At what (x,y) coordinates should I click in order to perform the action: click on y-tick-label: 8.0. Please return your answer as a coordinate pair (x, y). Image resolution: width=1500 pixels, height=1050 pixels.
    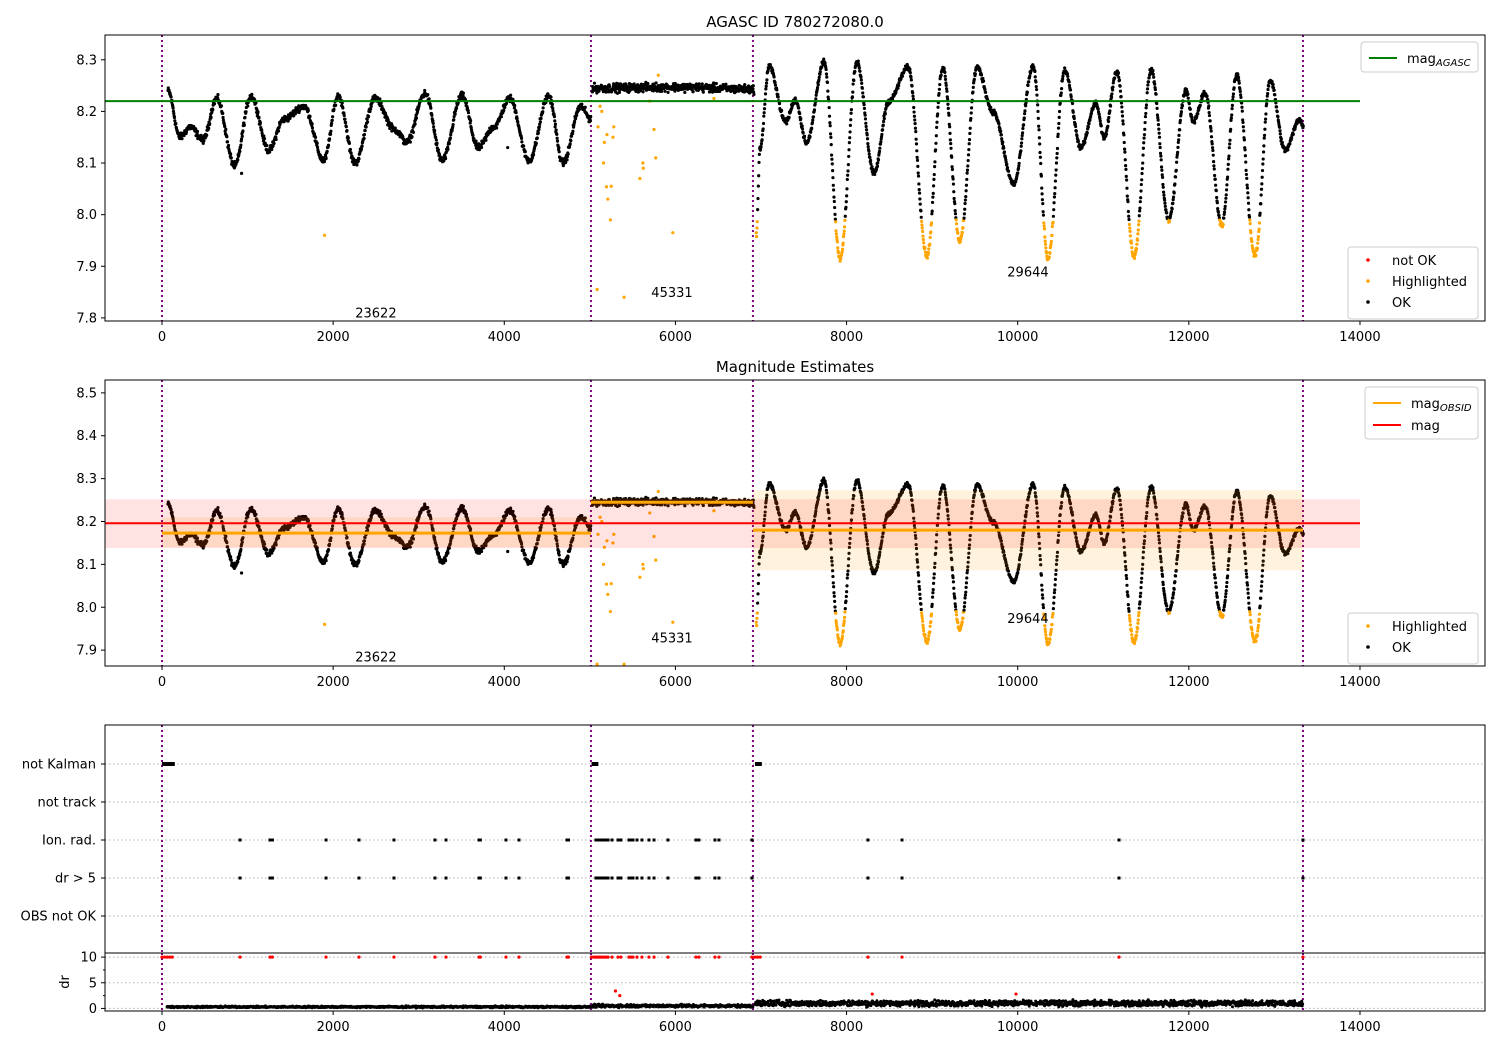
    Looking at the image, I should click on (86, 608).